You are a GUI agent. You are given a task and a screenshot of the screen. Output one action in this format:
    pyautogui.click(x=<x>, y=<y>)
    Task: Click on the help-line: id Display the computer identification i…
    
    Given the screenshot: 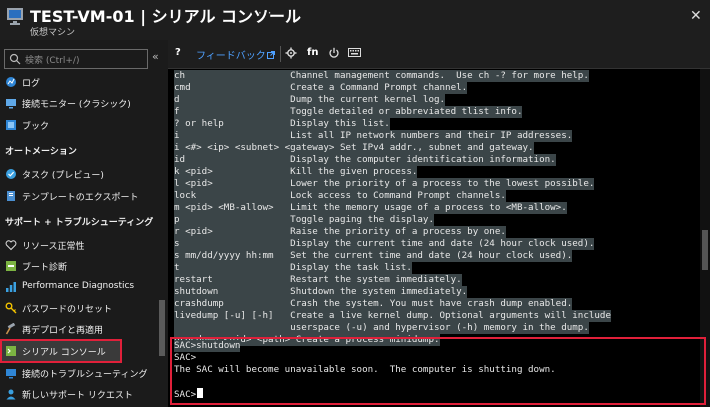 What is the action you would take?
    pyautogui.click(x=365, y=160)
    